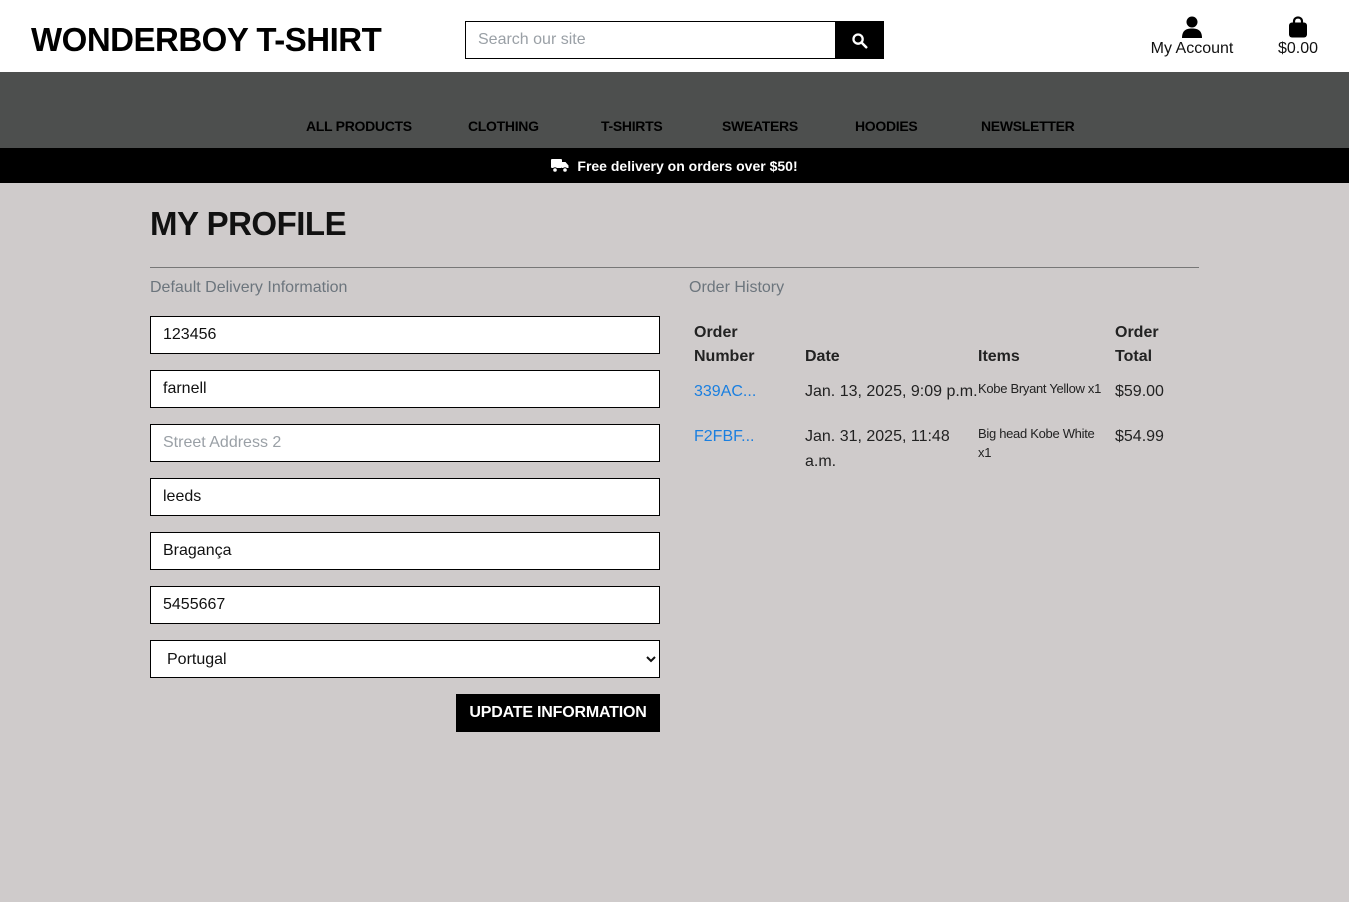 This screenshot has width=1349, height=902. I want to click on order-items-line2: x1, so click(985, 452).